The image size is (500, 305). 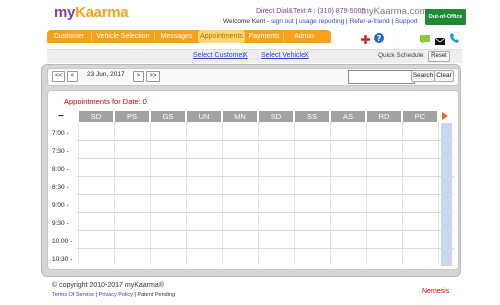 What do you see at coordinates (348, 116) in the screenshot?
I see `column-header: AS` at bounding box center [348, 116].